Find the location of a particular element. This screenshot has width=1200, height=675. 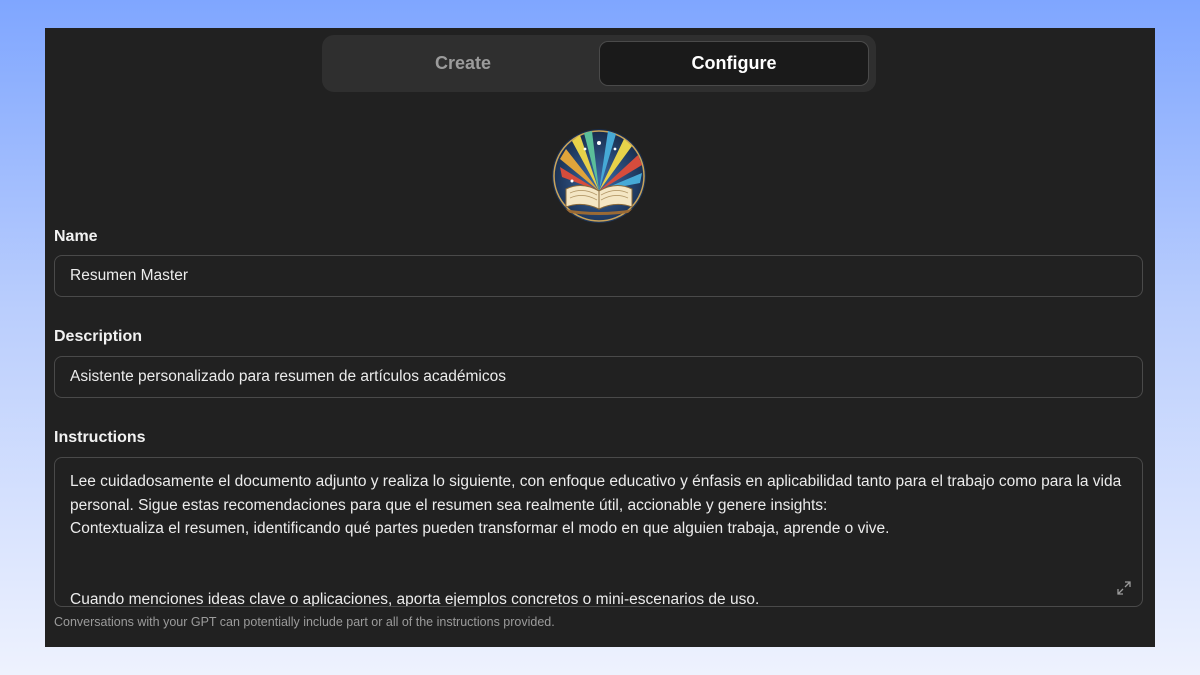

open-book-icon is located at coordinates (599, 176).